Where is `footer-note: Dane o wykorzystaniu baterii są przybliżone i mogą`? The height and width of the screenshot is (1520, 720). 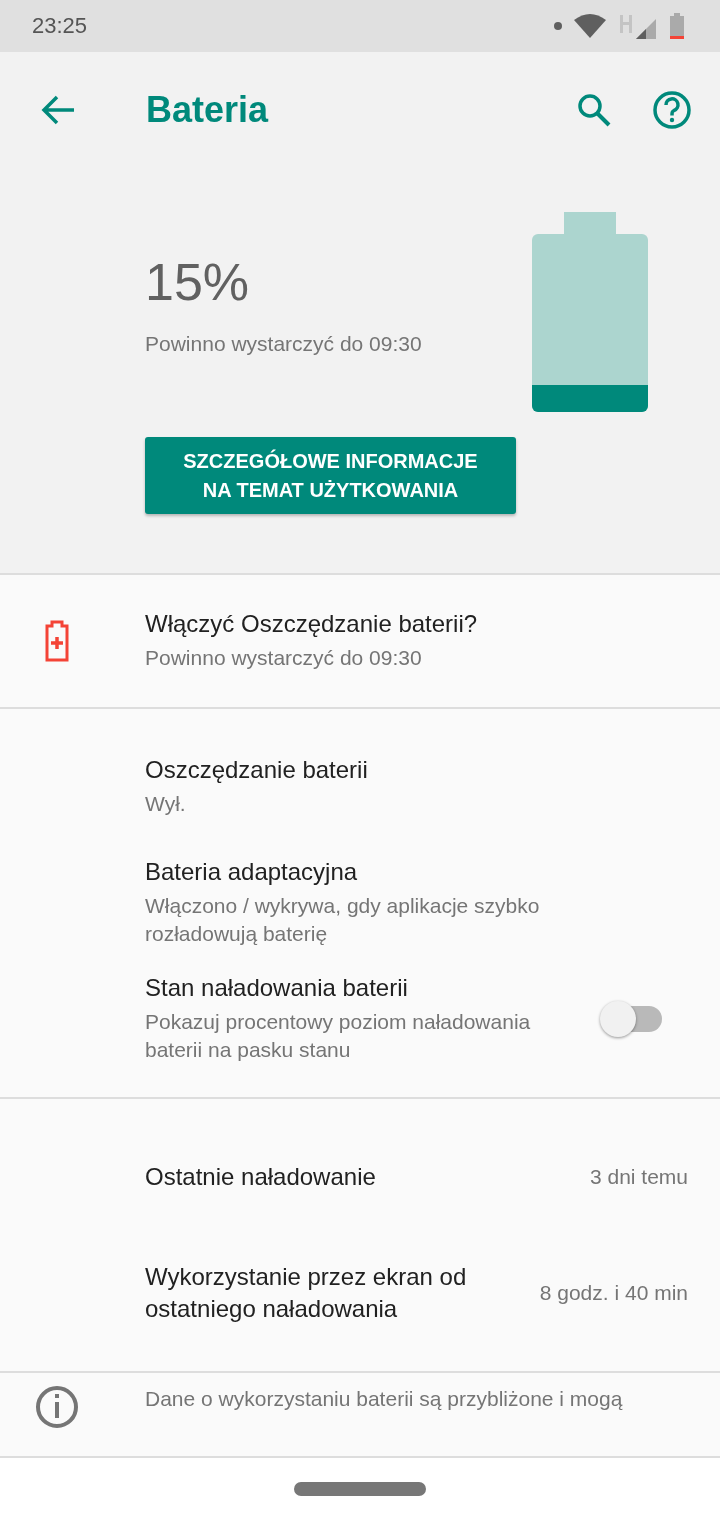 footer-note: Dane o wykorzystaniu baterii są przybliżone i mogą is located at coordinates (384, 1399).